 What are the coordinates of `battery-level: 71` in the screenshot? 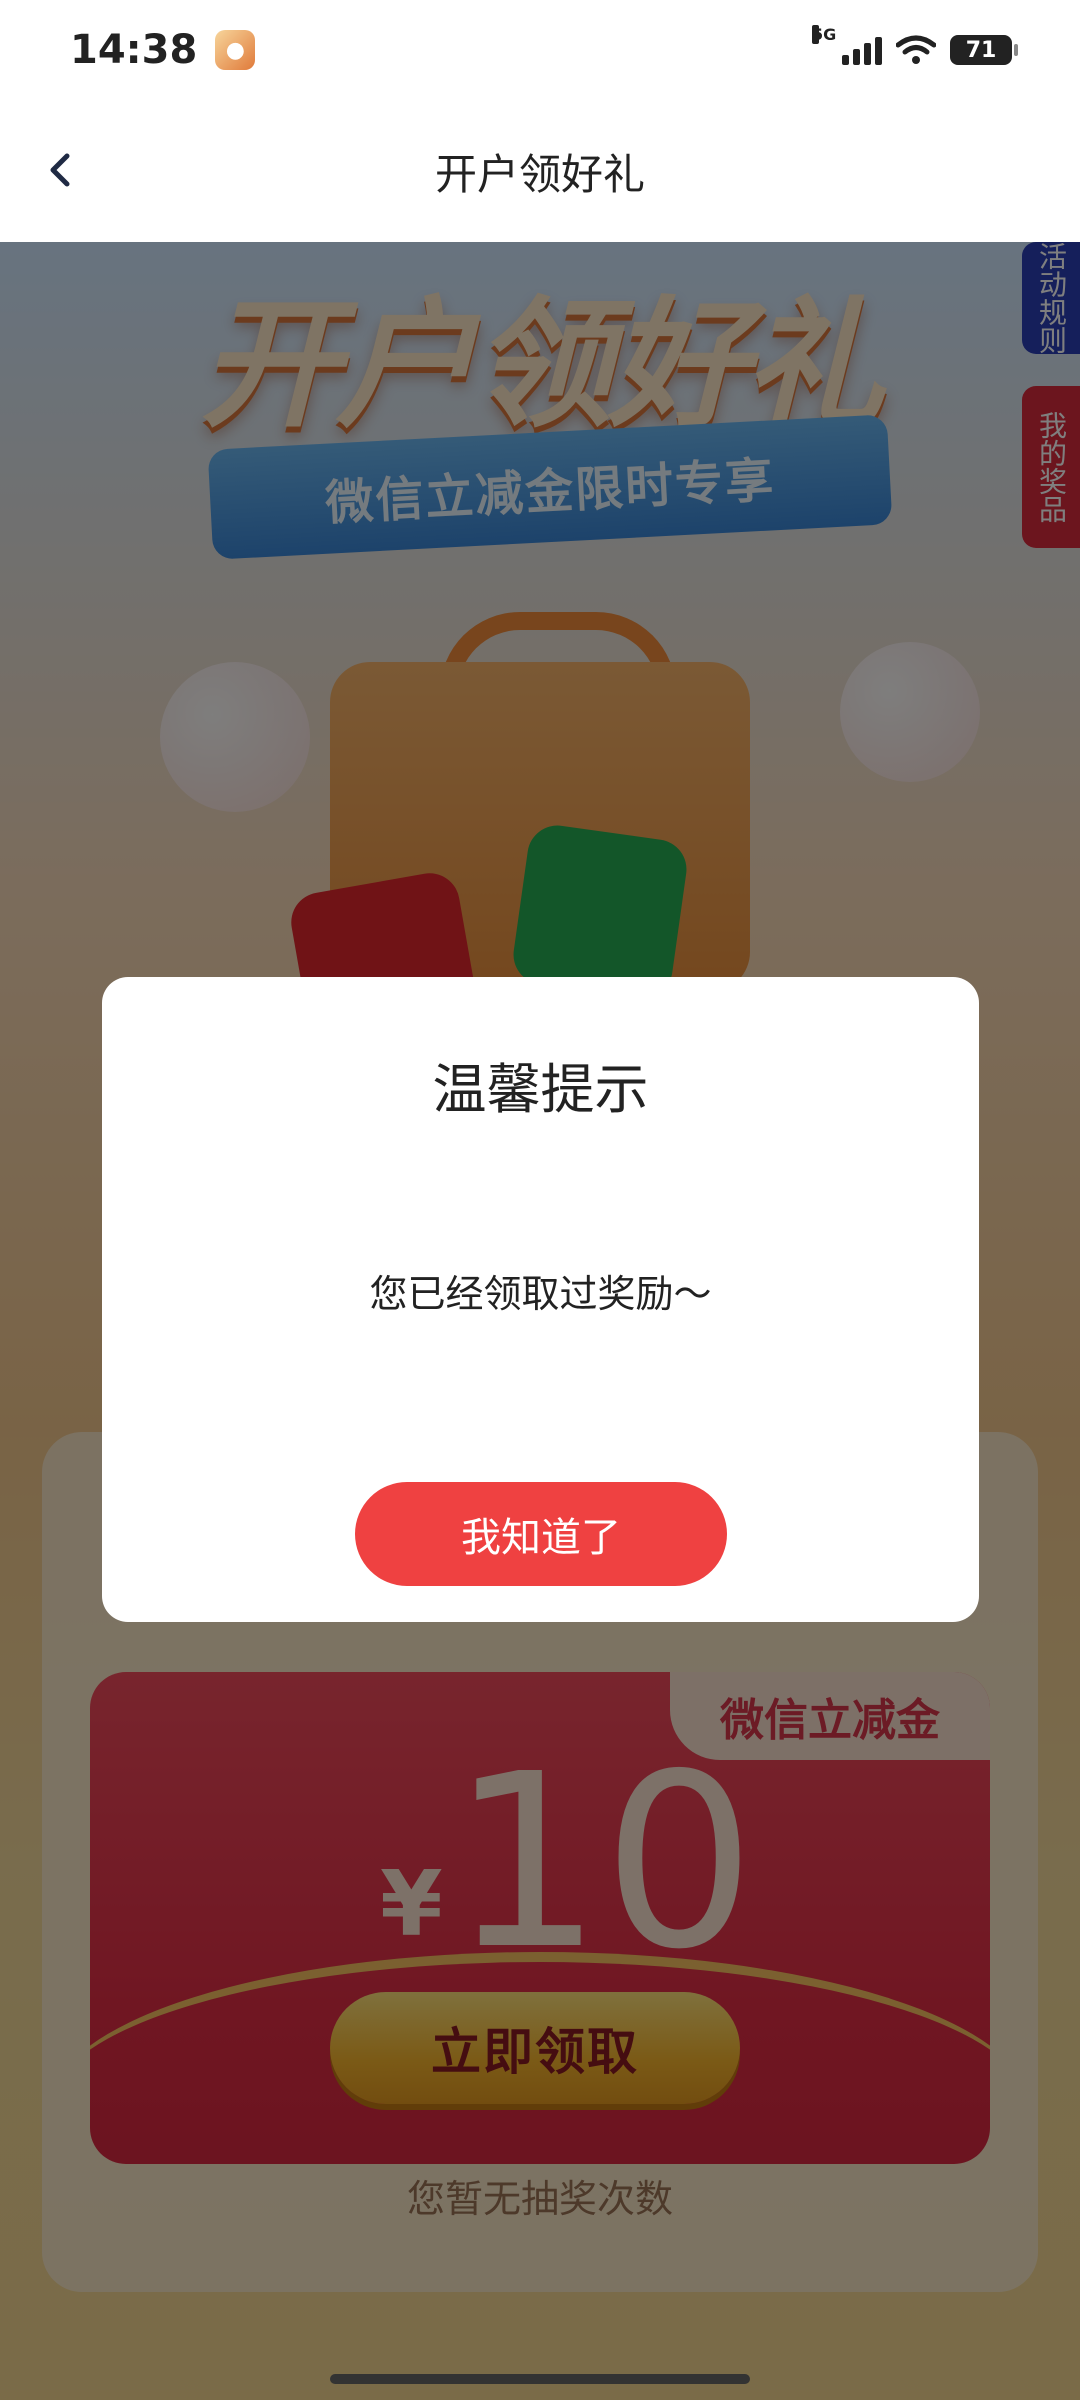 It's located at (981, 50).